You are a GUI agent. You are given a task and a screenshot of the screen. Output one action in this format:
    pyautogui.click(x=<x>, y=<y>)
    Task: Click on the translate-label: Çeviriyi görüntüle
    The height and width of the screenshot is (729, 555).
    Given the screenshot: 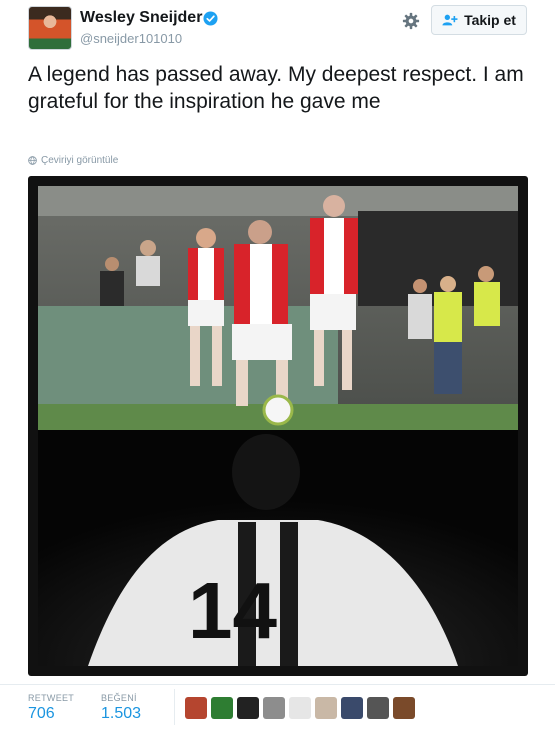 What is the action you would take?
    pyautogui.click(x=80, y=160)
    